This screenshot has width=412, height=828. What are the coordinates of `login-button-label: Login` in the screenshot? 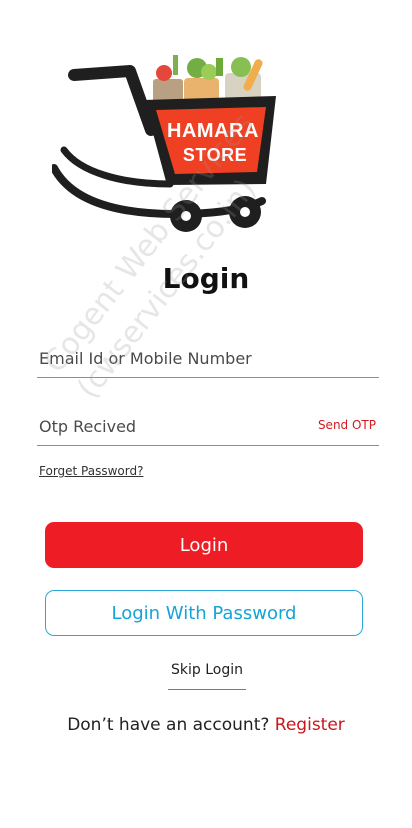 It's located at (204, 545).